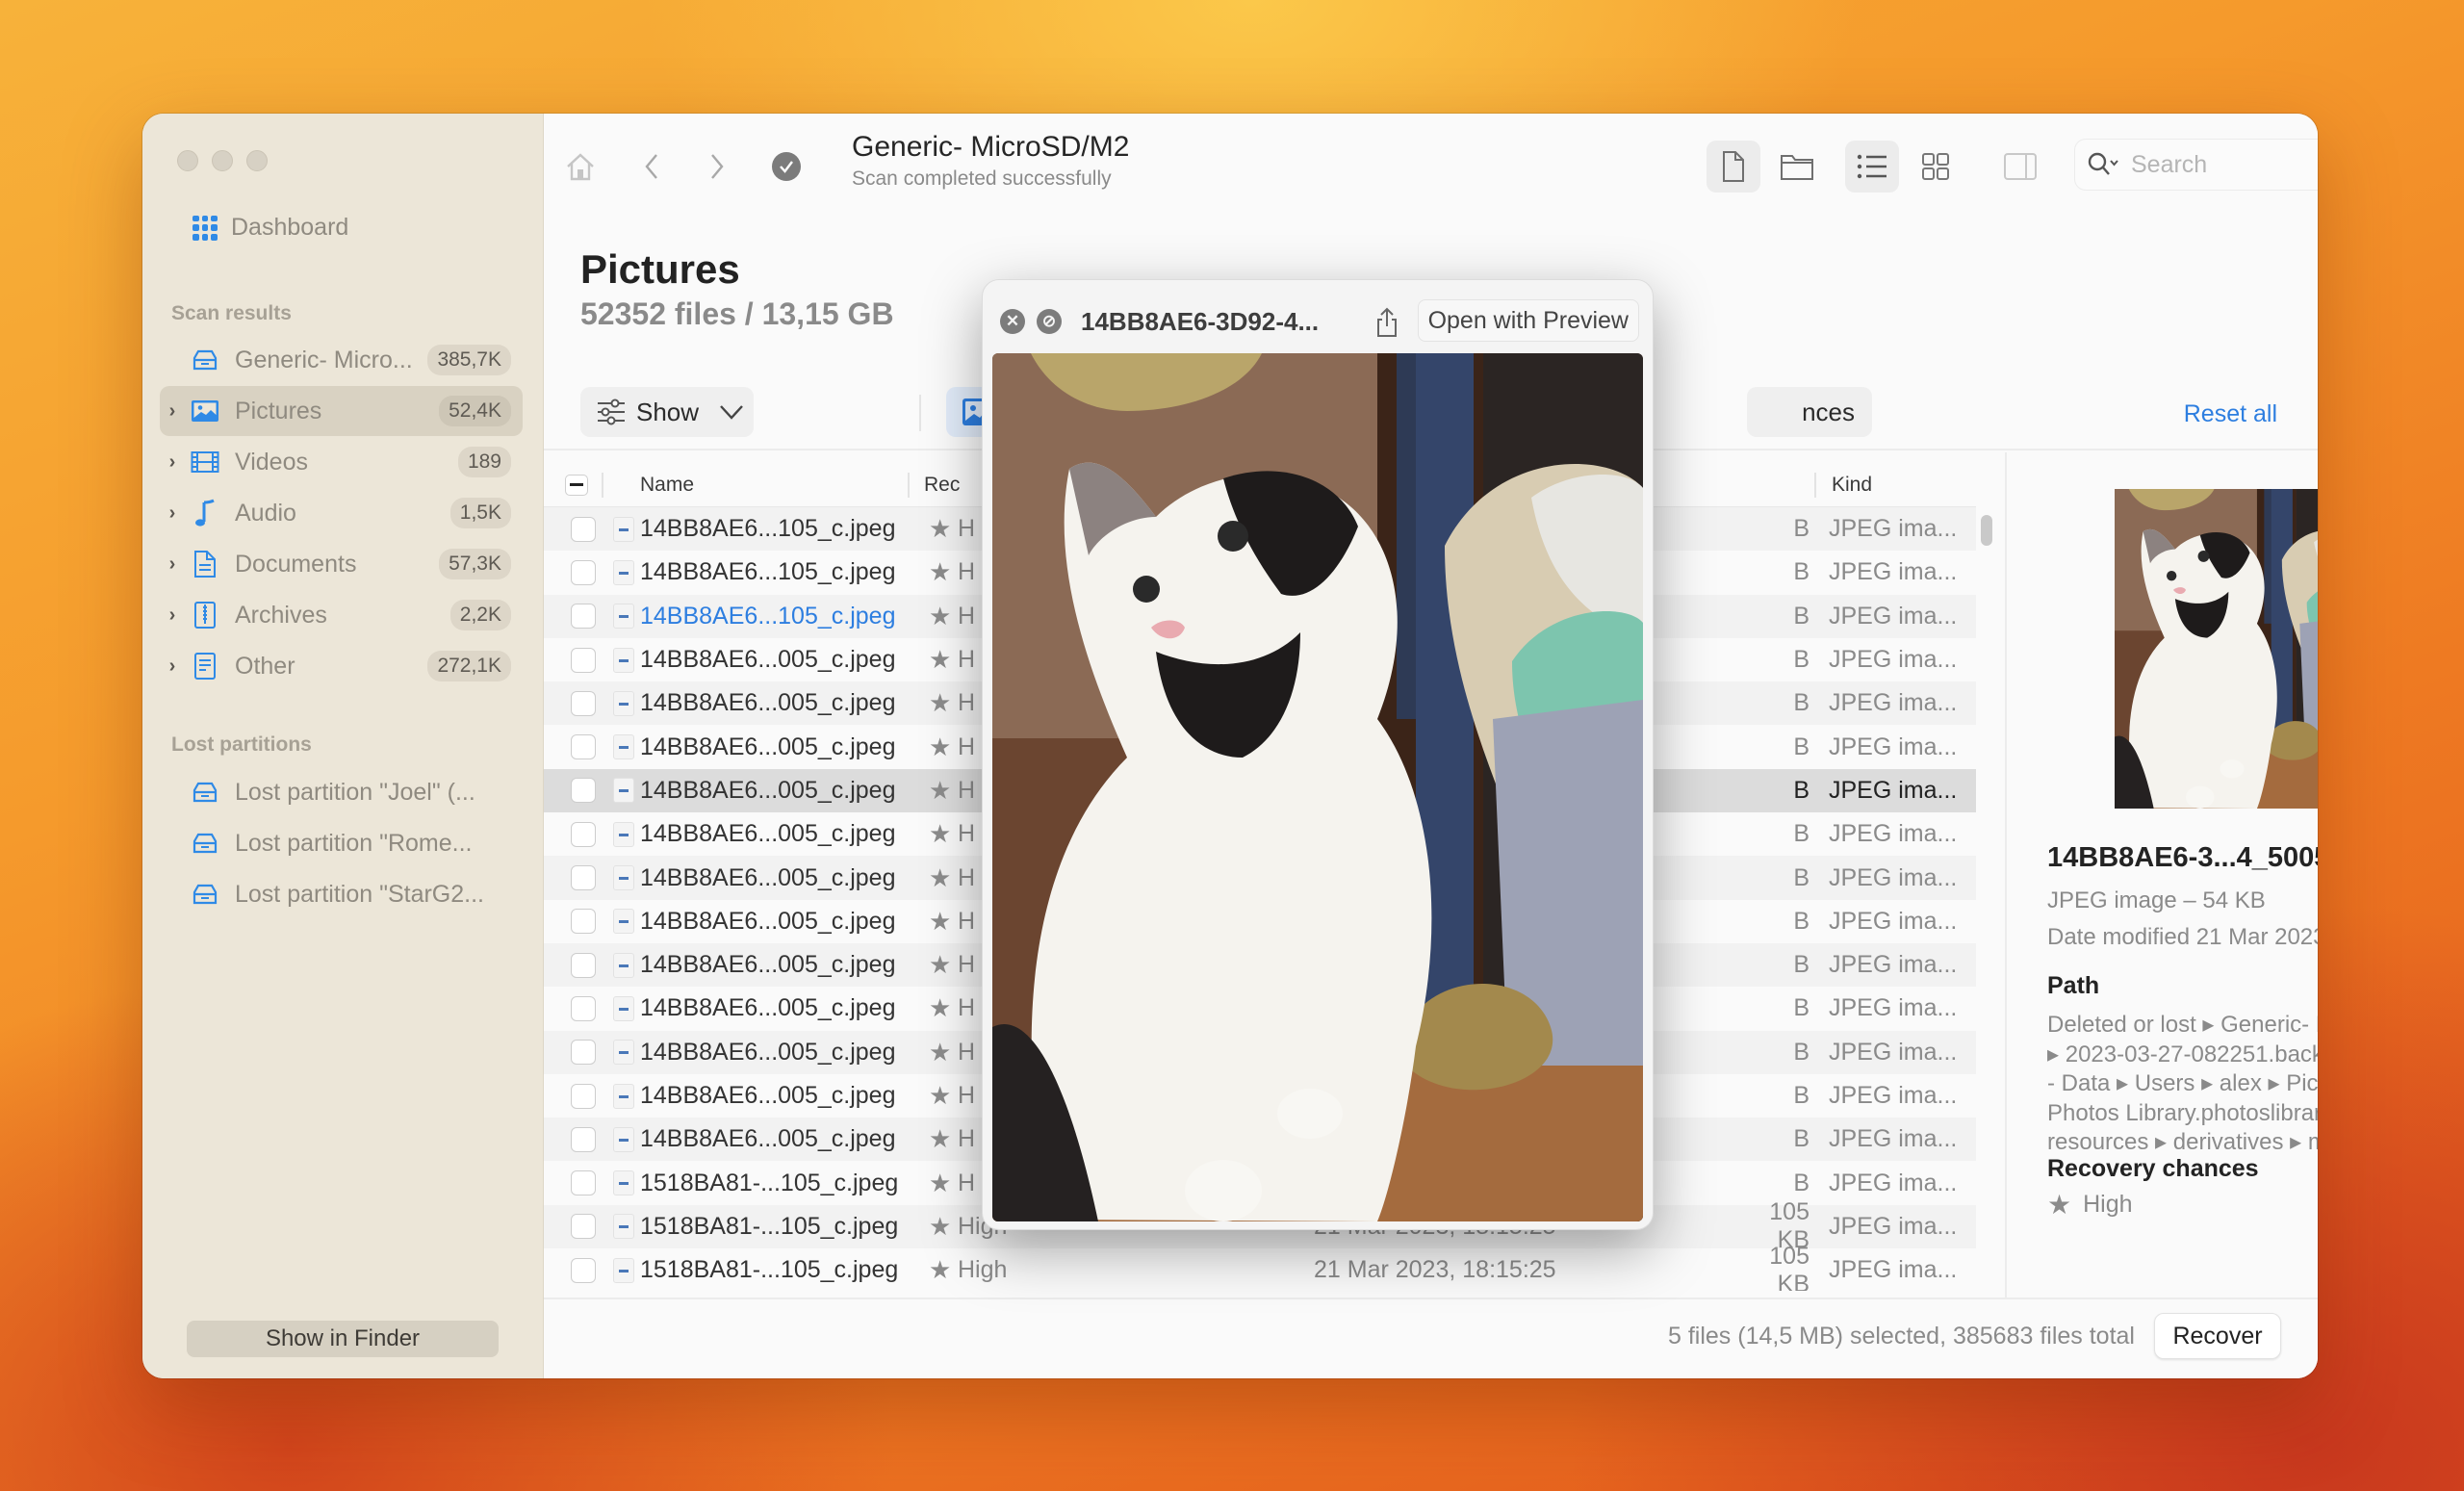 The width and height of the screenshot is (2464, 1491). What do you see at coordinates (187, 160) in the screenshot?
I see `close-window-button` at bounding box center [187, 160].